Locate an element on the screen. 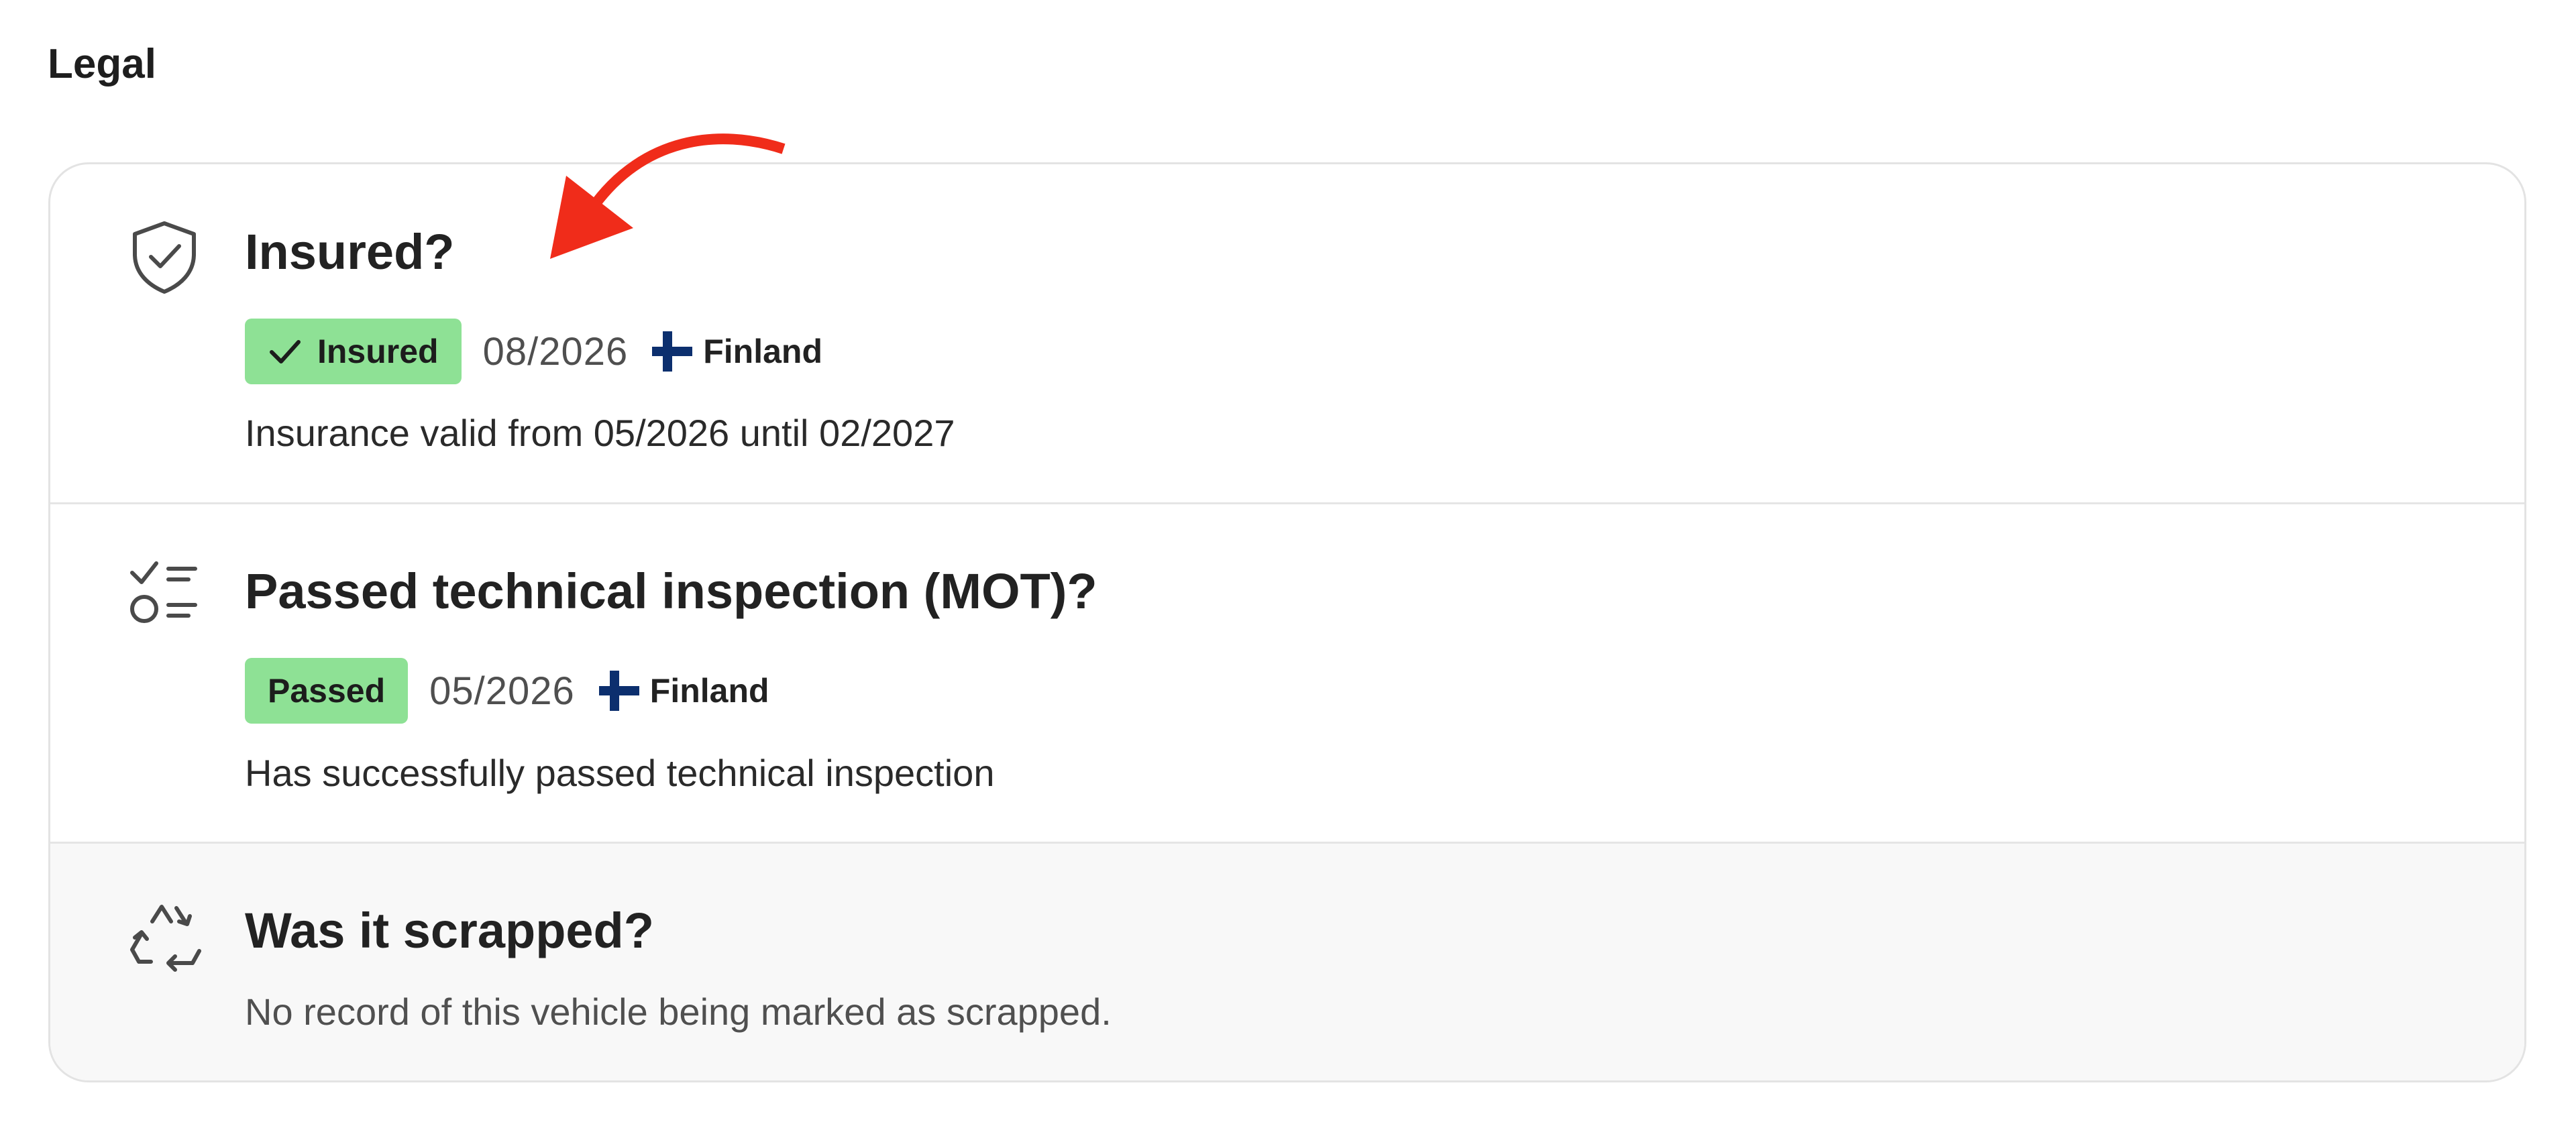  inspection-meta: Passed 05/2026 Finland is located at coordinates (507, 691).